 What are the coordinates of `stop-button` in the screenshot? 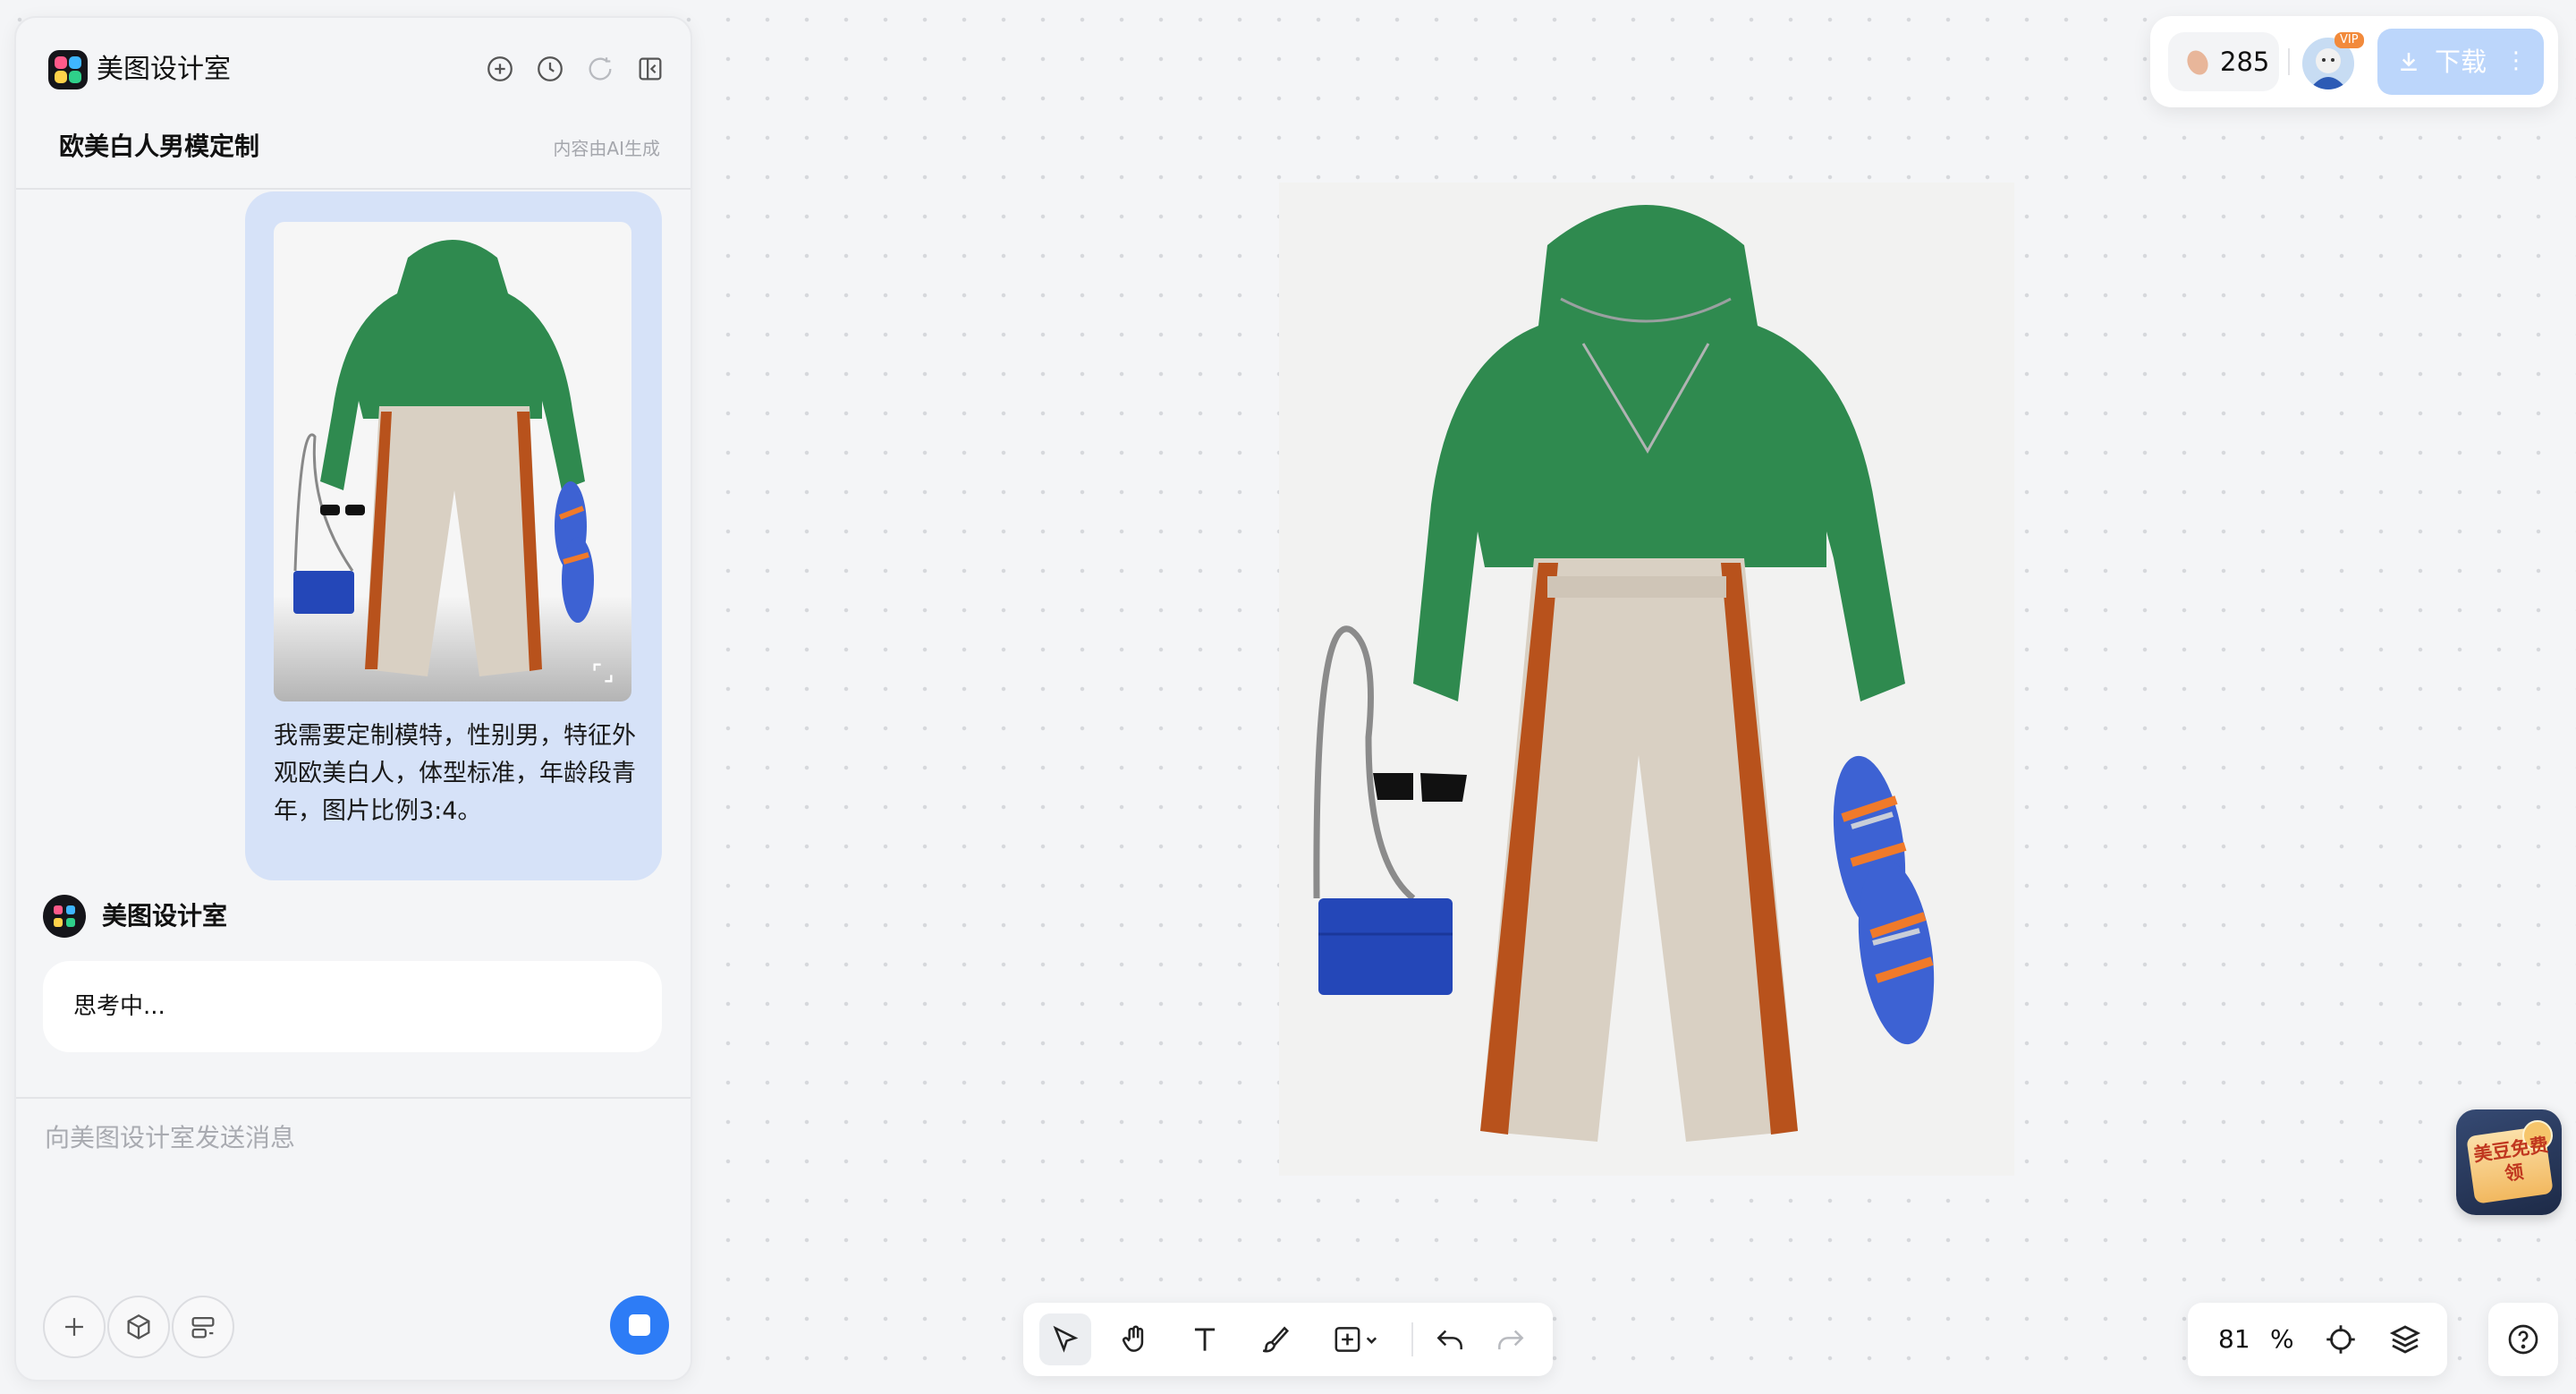 It's located at (639, 1325).